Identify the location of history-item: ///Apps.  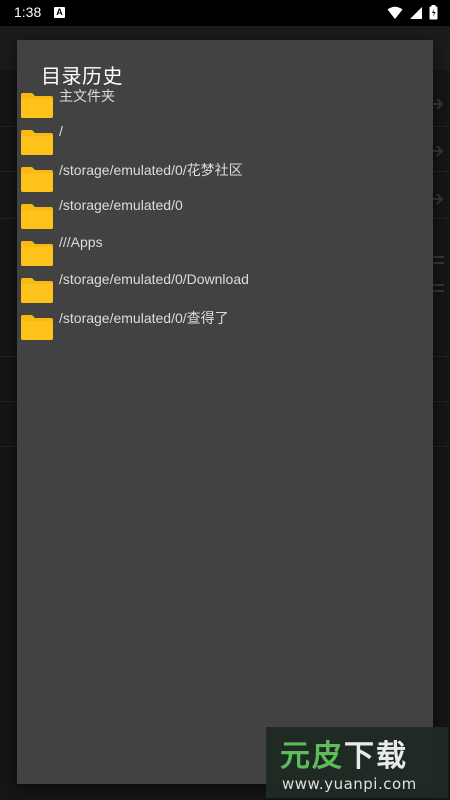
(225, 252).